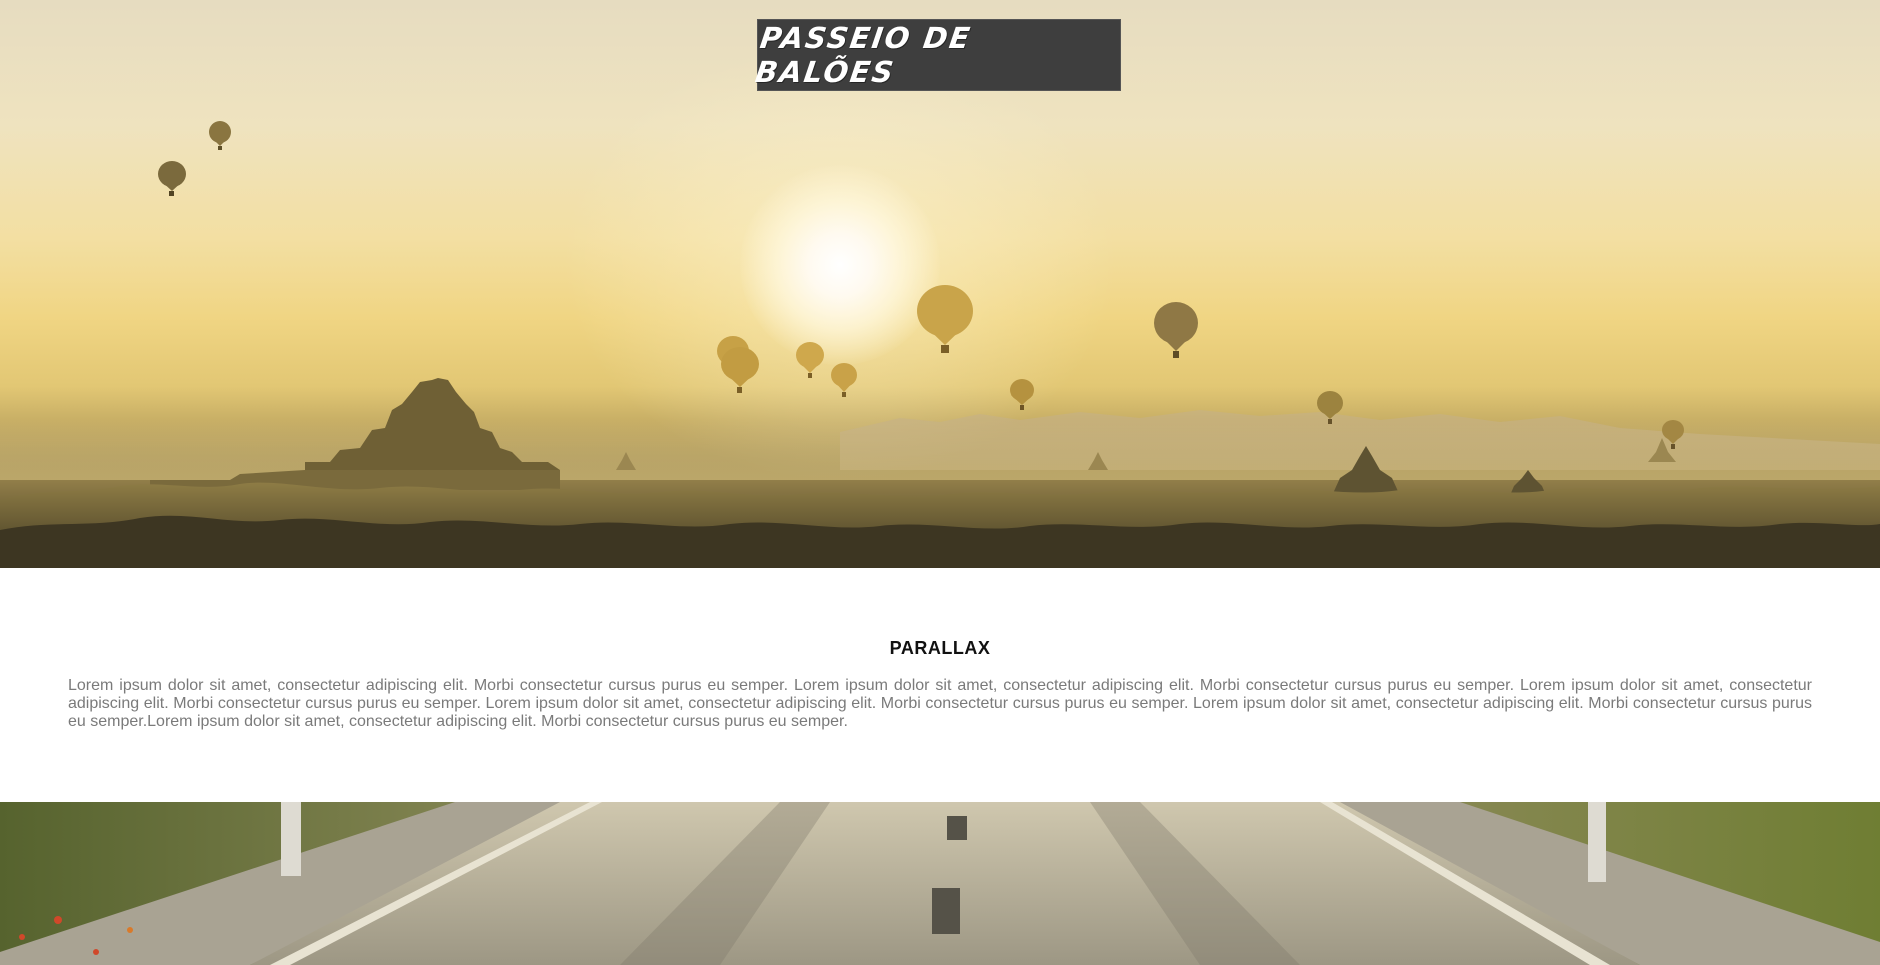 The height and width of the screenshot is (965, 1880). I want to click on section-heading: PARALLAX, so click(940, 648).